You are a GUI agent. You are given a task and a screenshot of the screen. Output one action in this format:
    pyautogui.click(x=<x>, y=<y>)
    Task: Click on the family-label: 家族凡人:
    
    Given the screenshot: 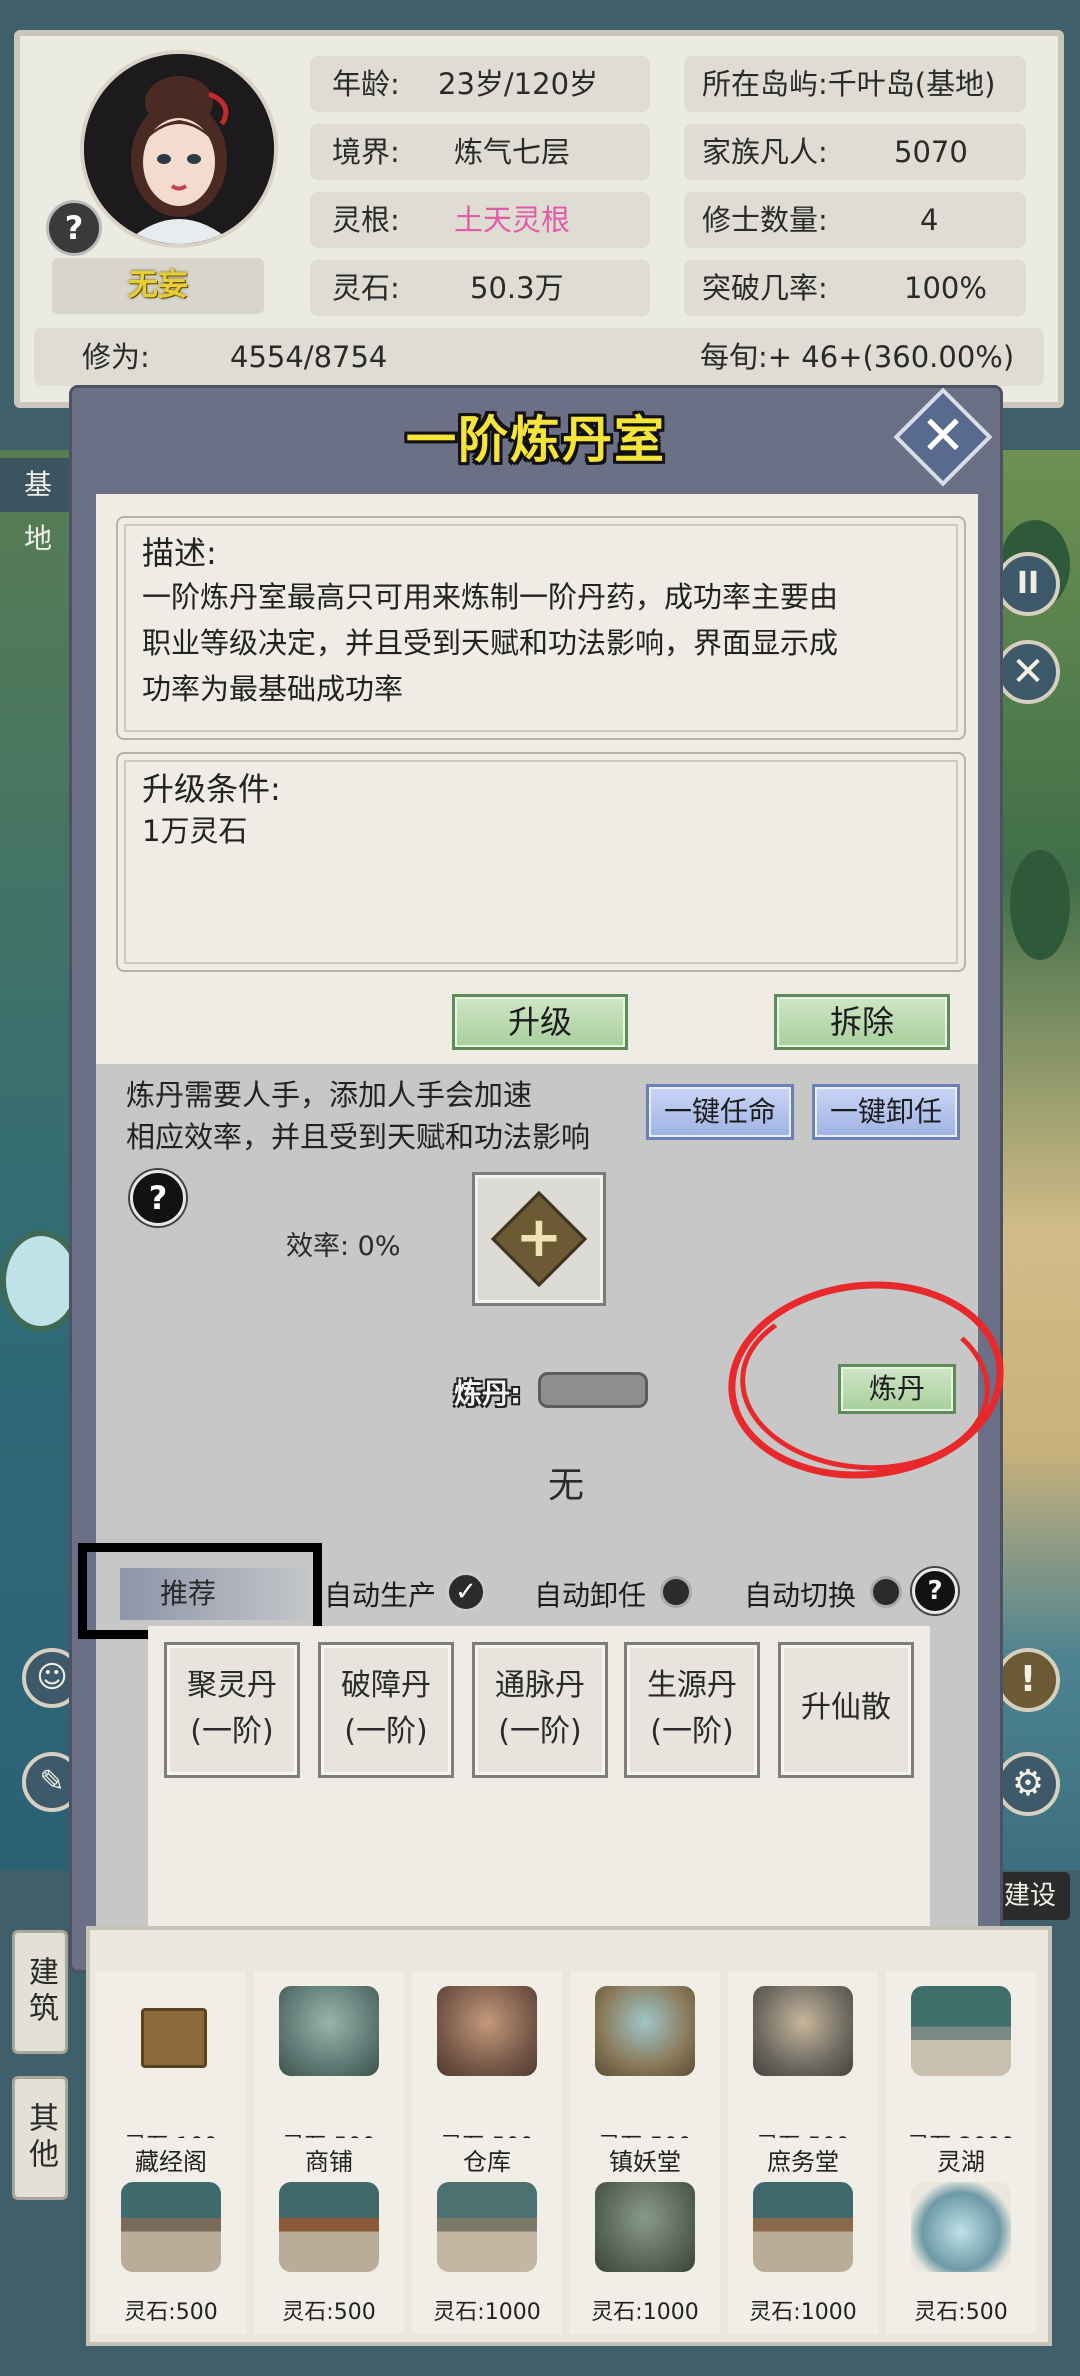 What is the action you would take?
    pyautogui.click(x=765, y=152)
    